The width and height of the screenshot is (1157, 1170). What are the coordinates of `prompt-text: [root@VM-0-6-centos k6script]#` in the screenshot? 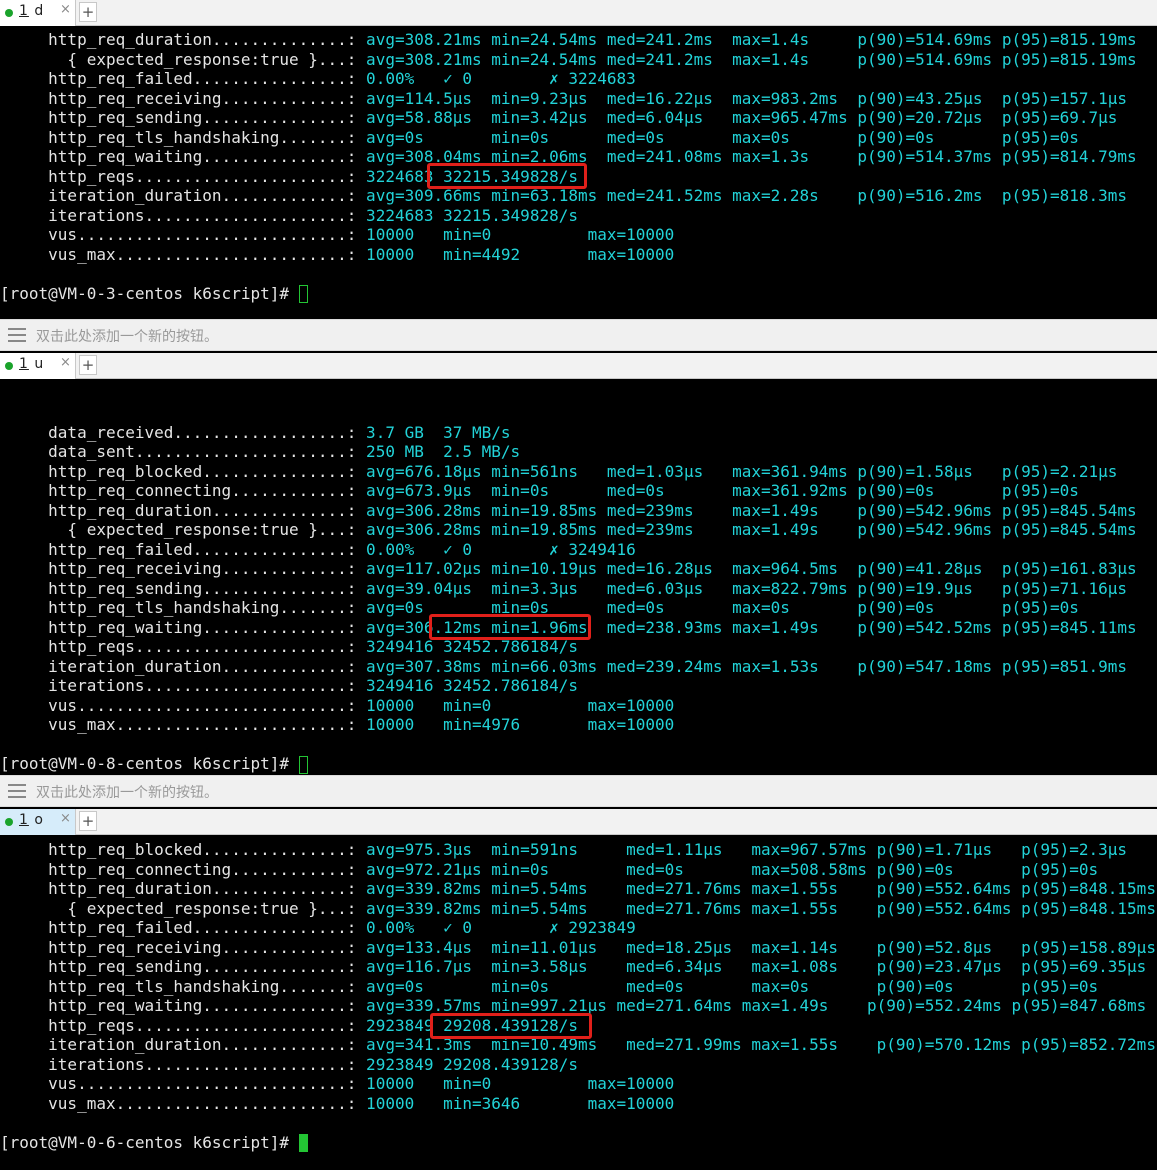 It's located at (149, 1142).